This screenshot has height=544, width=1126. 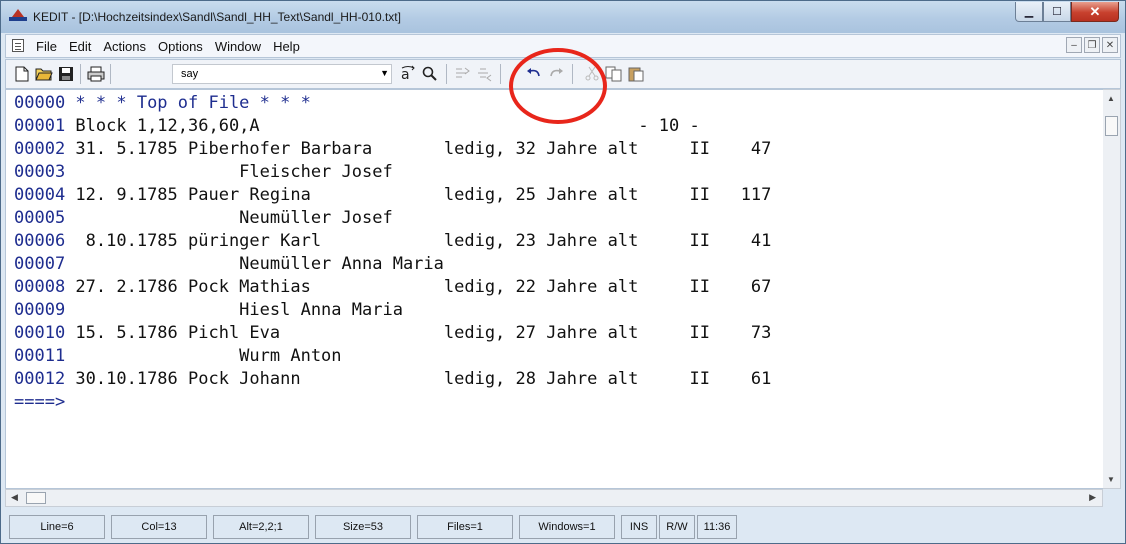 What do you see at coordinates (203, 356) in the screenshot?
I see `line-text: Wurm Anton` at bounding box center [203, 356].